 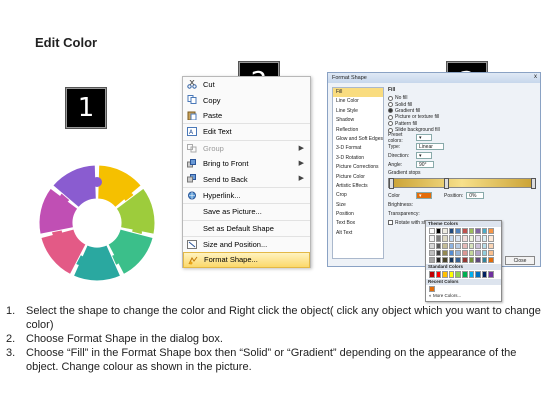 I want to click on category-item: Shadow, so click(x=358, y=120).